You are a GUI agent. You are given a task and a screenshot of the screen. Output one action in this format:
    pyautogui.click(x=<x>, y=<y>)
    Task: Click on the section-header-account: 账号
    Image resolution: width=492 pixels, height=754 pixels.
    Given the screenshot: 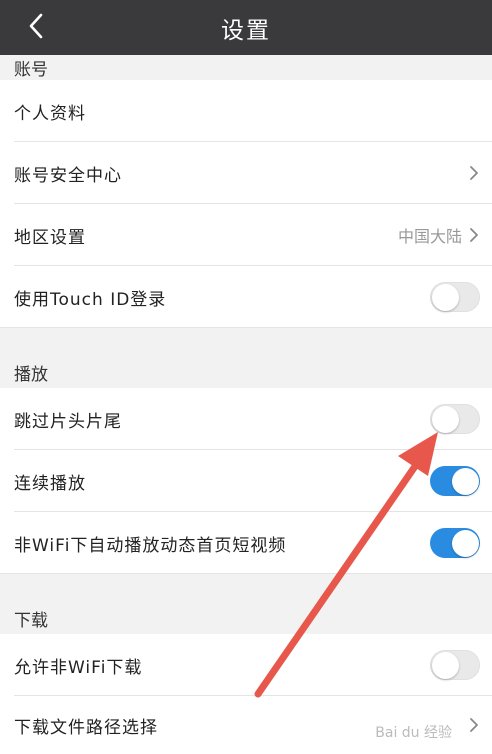 What is the action you would take?
    pyautogui.click(x=246, y=67)
    